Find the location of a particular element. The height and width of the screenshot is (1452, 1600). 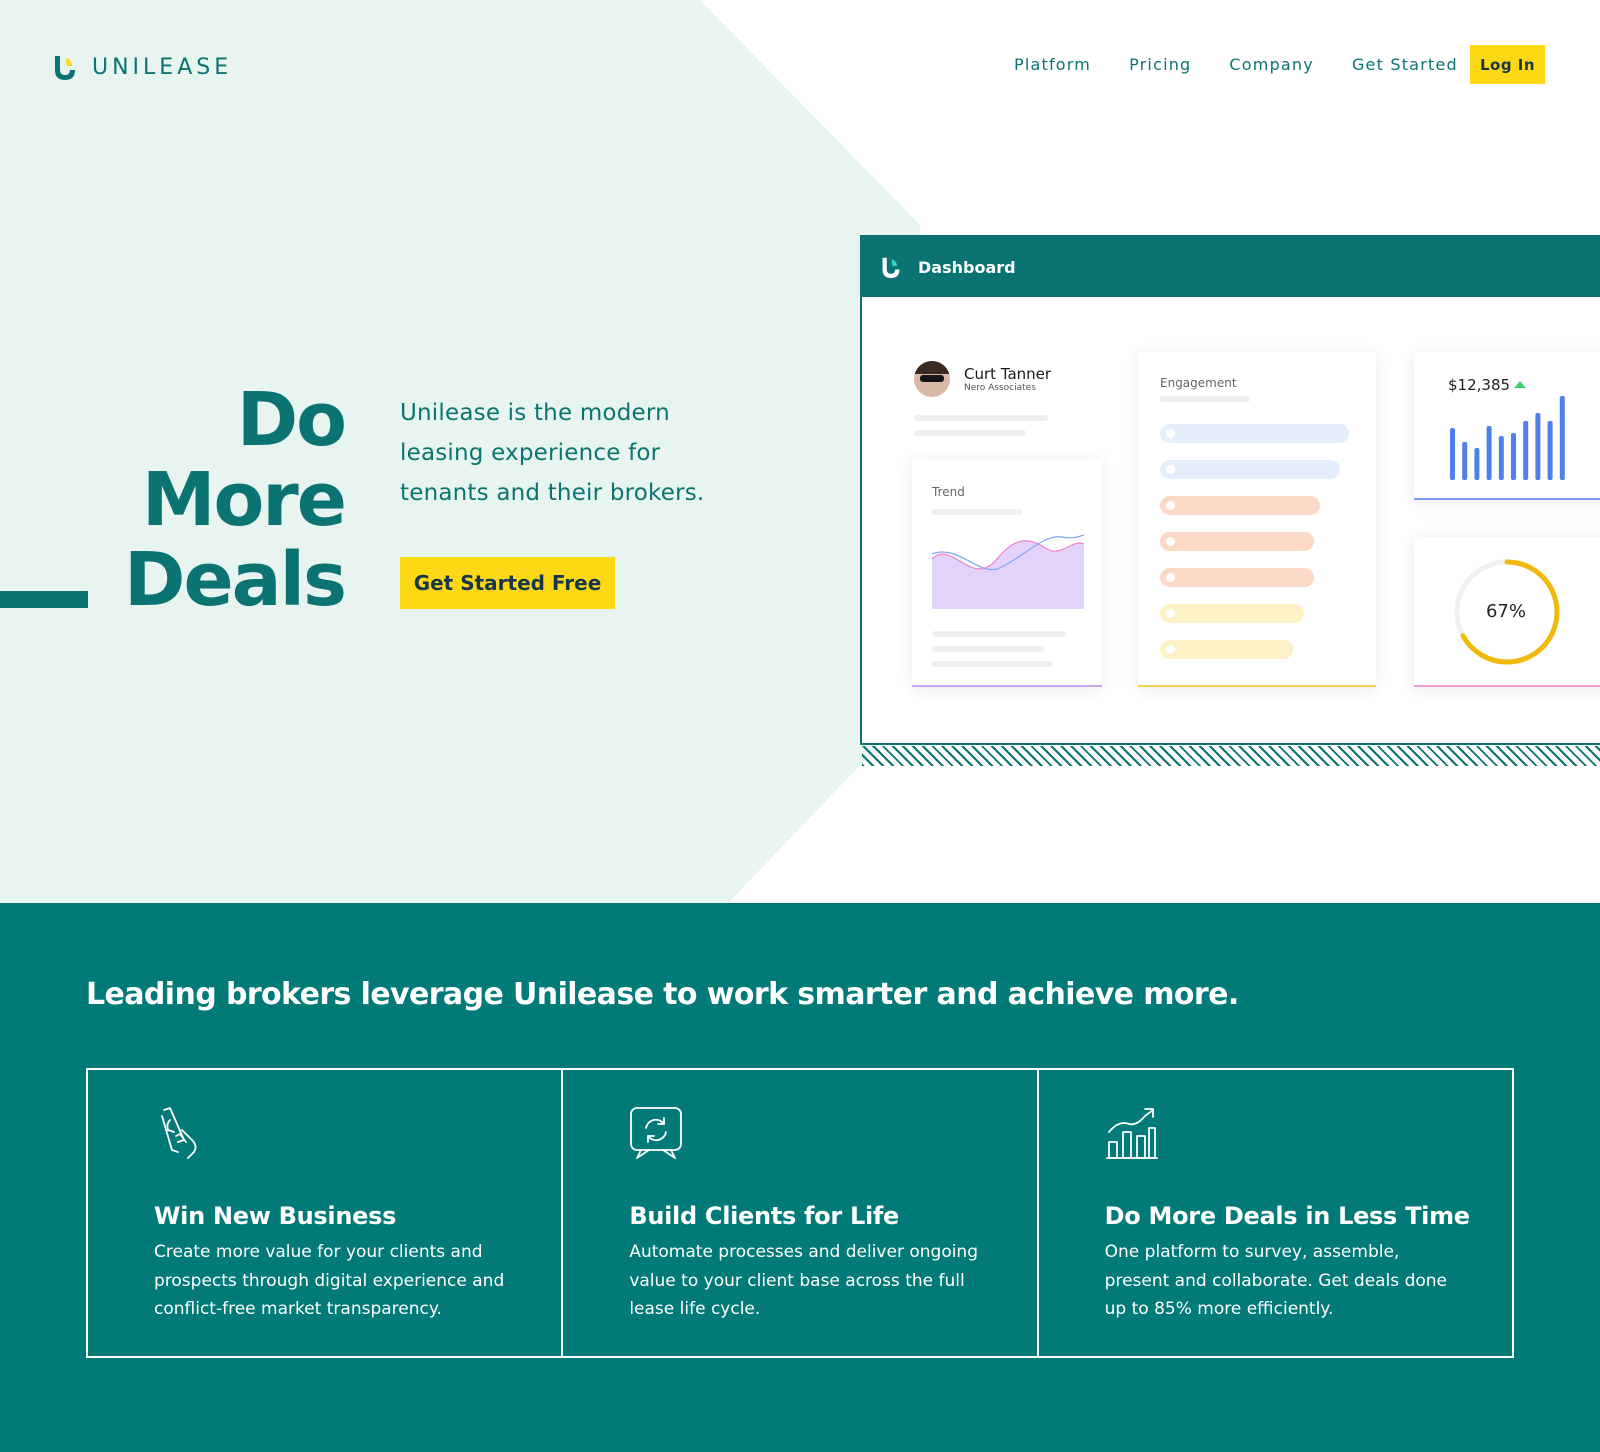

trend-area-chart is located at coordinates (1008, 571).